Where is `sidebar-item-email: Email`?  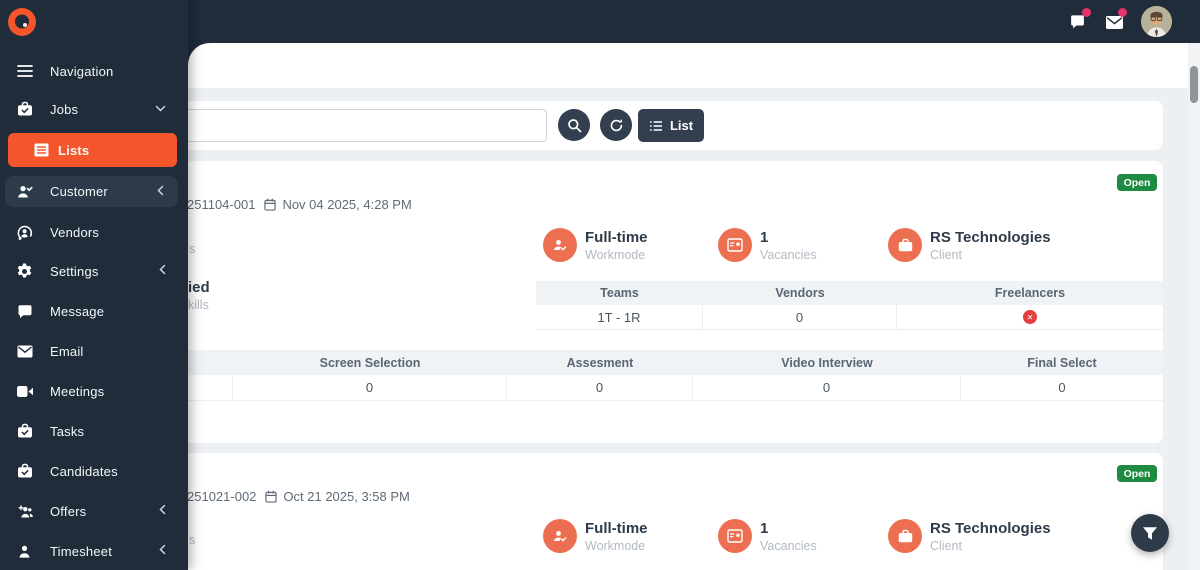
sidebar-item-email: Email is located at coordinates (94, 351).